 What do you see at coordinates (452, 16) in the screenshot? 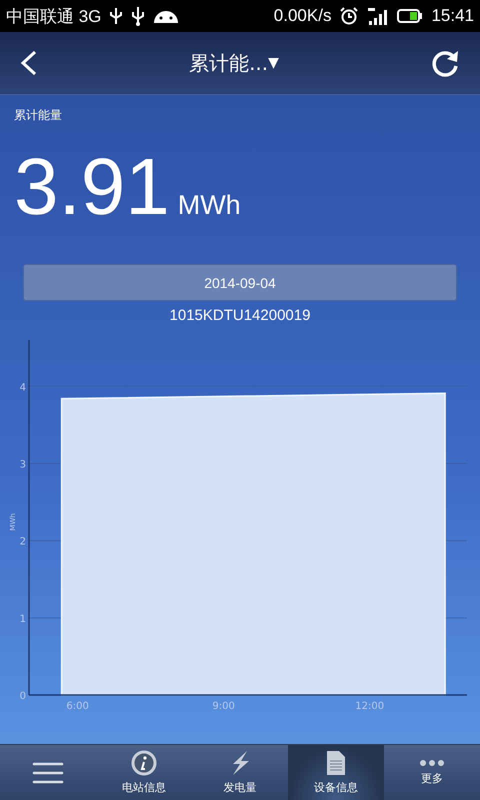
I see `clock-text: 15:41` at bounding box center [452, 16].